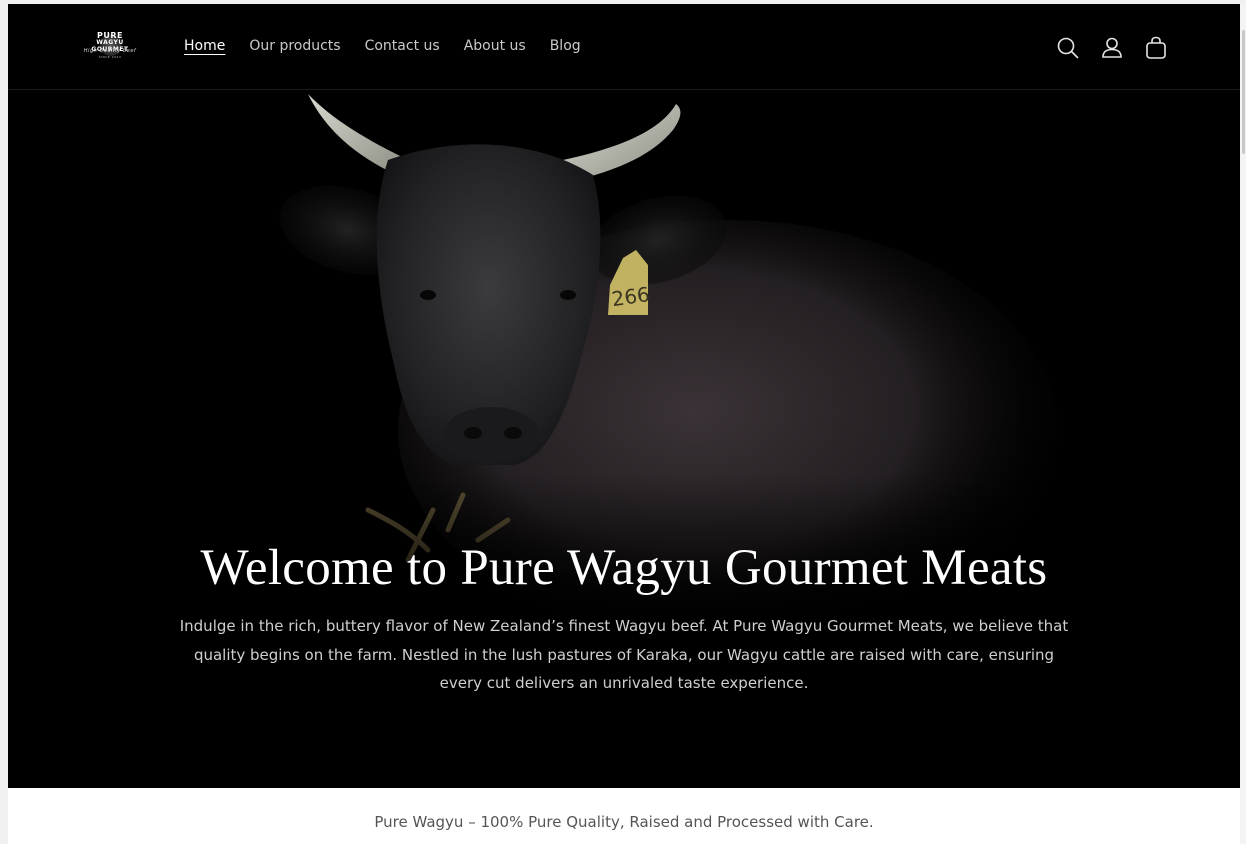 This screenshot has height=844, width=1246. Describe the element at coordinates (110, 57) in the screenshot. I see `logo-line-4: SINCE 2023` at that location.